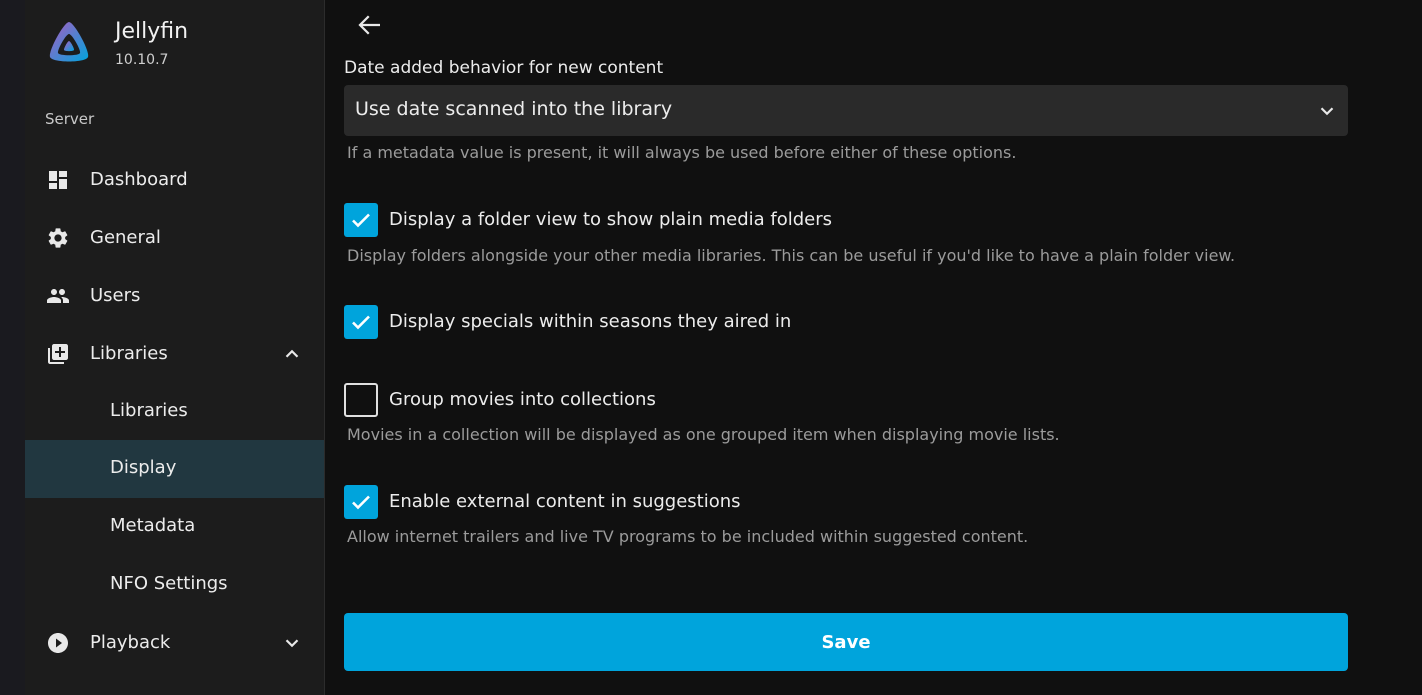 This screenshot has height=695, width=1422. I want to click on sidebar-section-server: Server, so click(70, 119).